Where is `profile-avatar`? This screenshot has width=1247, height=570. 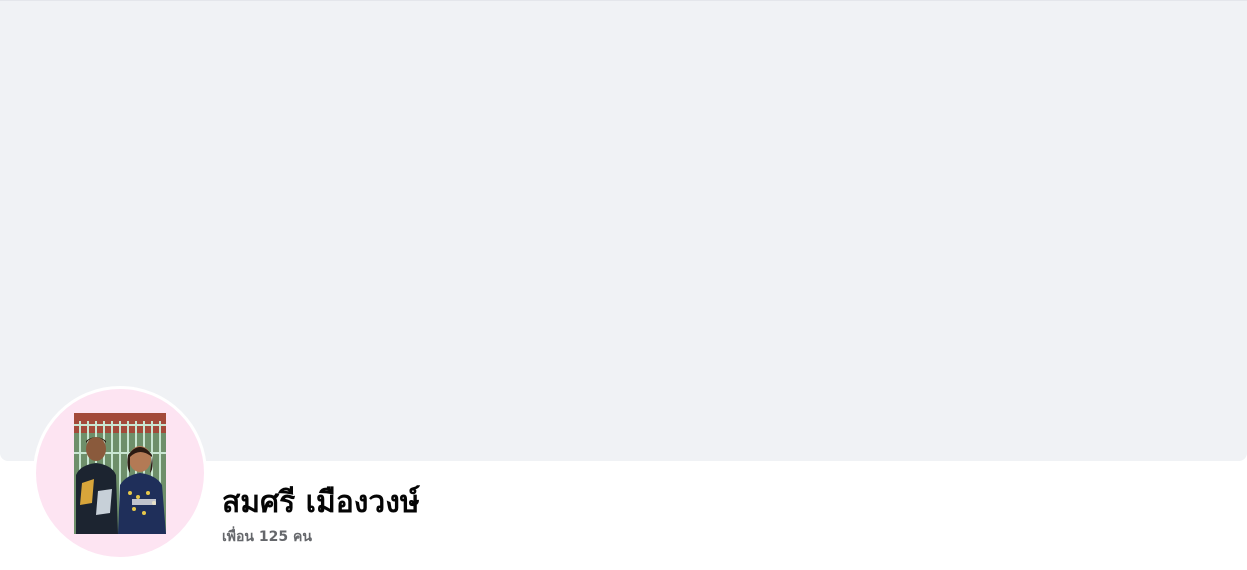 profile-avatar is located at coordinates (120, 473).